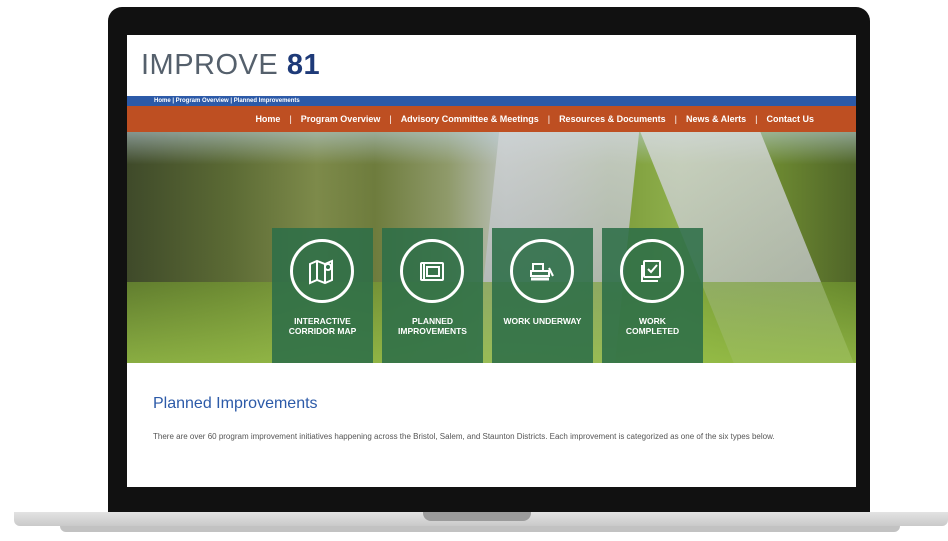 This screenshot has width=948, height=541. I want to click on laptop-shadow, so click(480, 529).